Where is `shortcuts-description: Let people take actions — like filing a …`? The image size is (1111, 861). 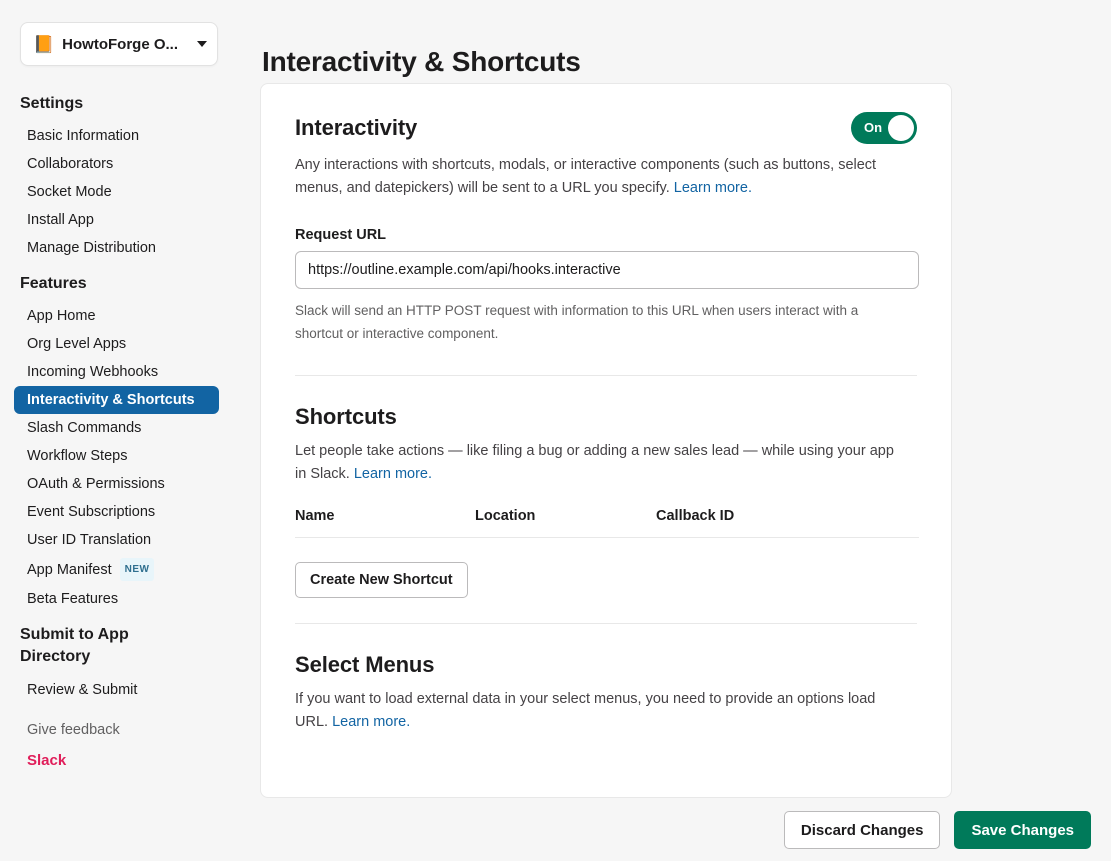
shortcuts-description: Let people take actions — like filing a … is located at coordinates (601, 463).